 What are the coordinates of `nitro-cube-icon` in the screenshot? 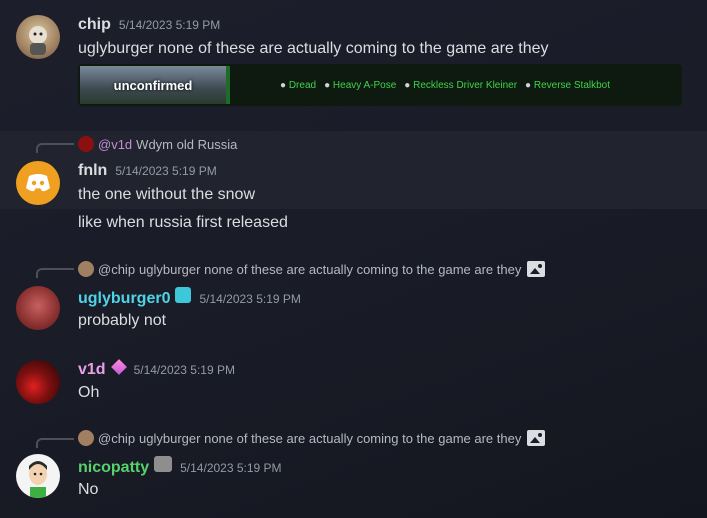 It's located at (183, 295).